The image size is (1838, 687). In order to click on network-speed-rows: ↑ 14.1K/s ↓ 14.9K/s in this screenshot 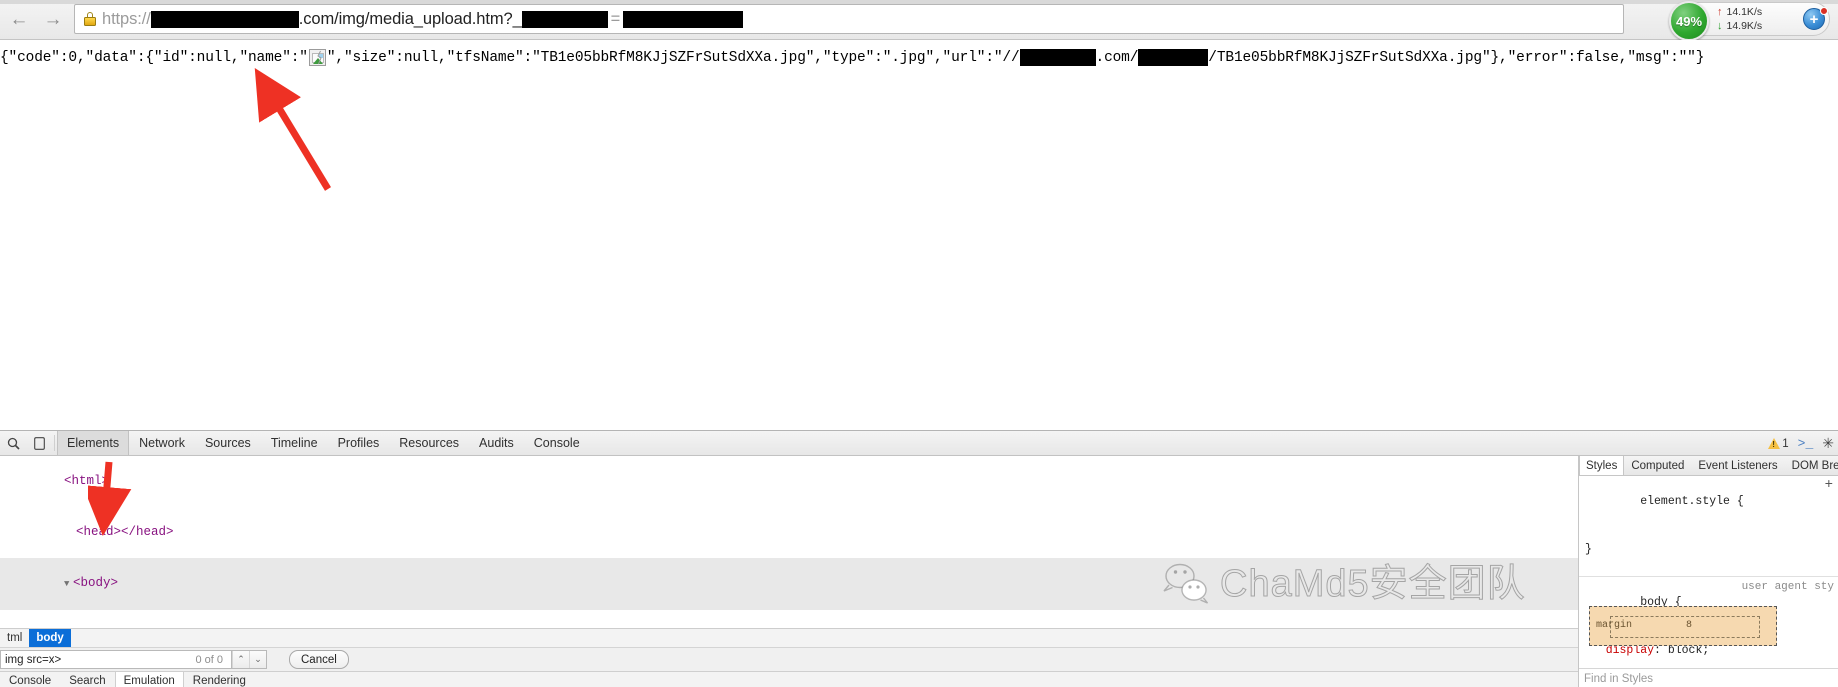, I will do `click(1739, 19)`.